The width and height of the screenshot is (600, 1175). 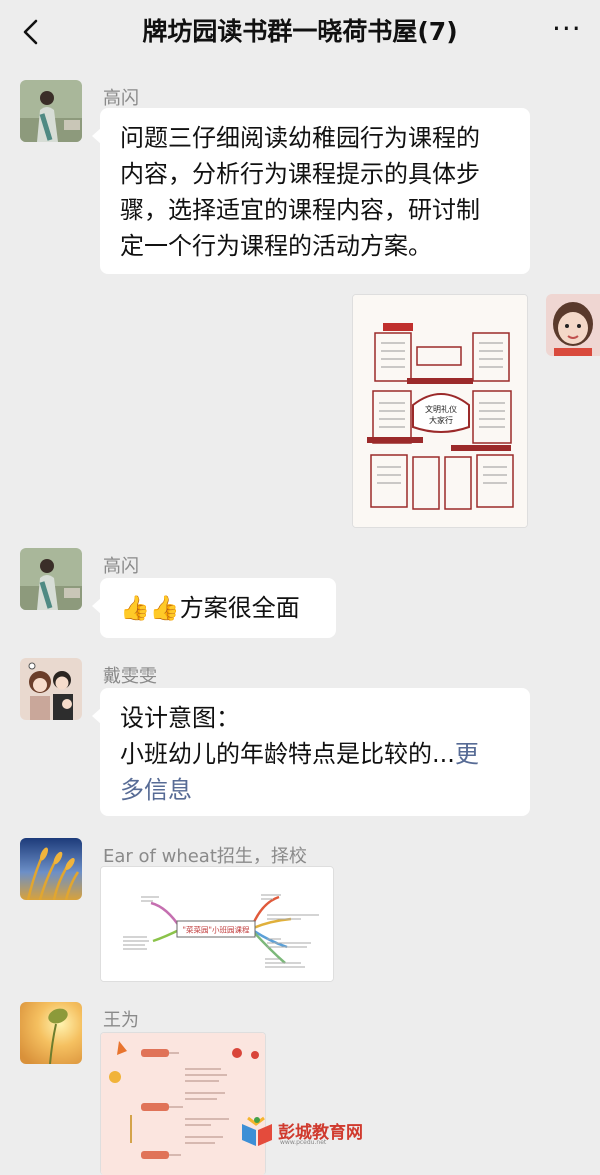 I want to click on image-label: 大家行, so click(x=441, y=420).